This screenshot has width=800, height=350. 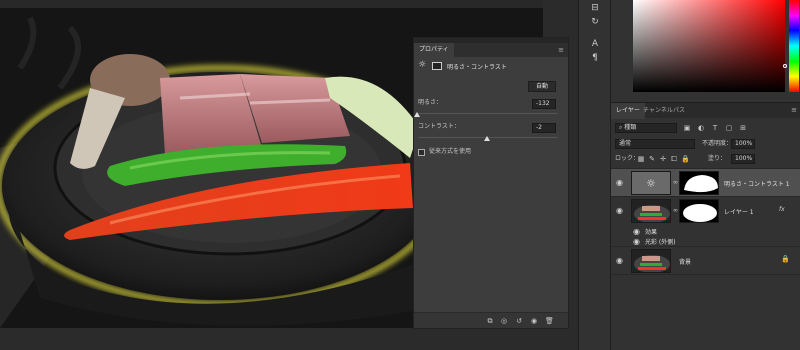 I want to click on lock-artboard-icon: ⧠, so click(x=674, y=159).